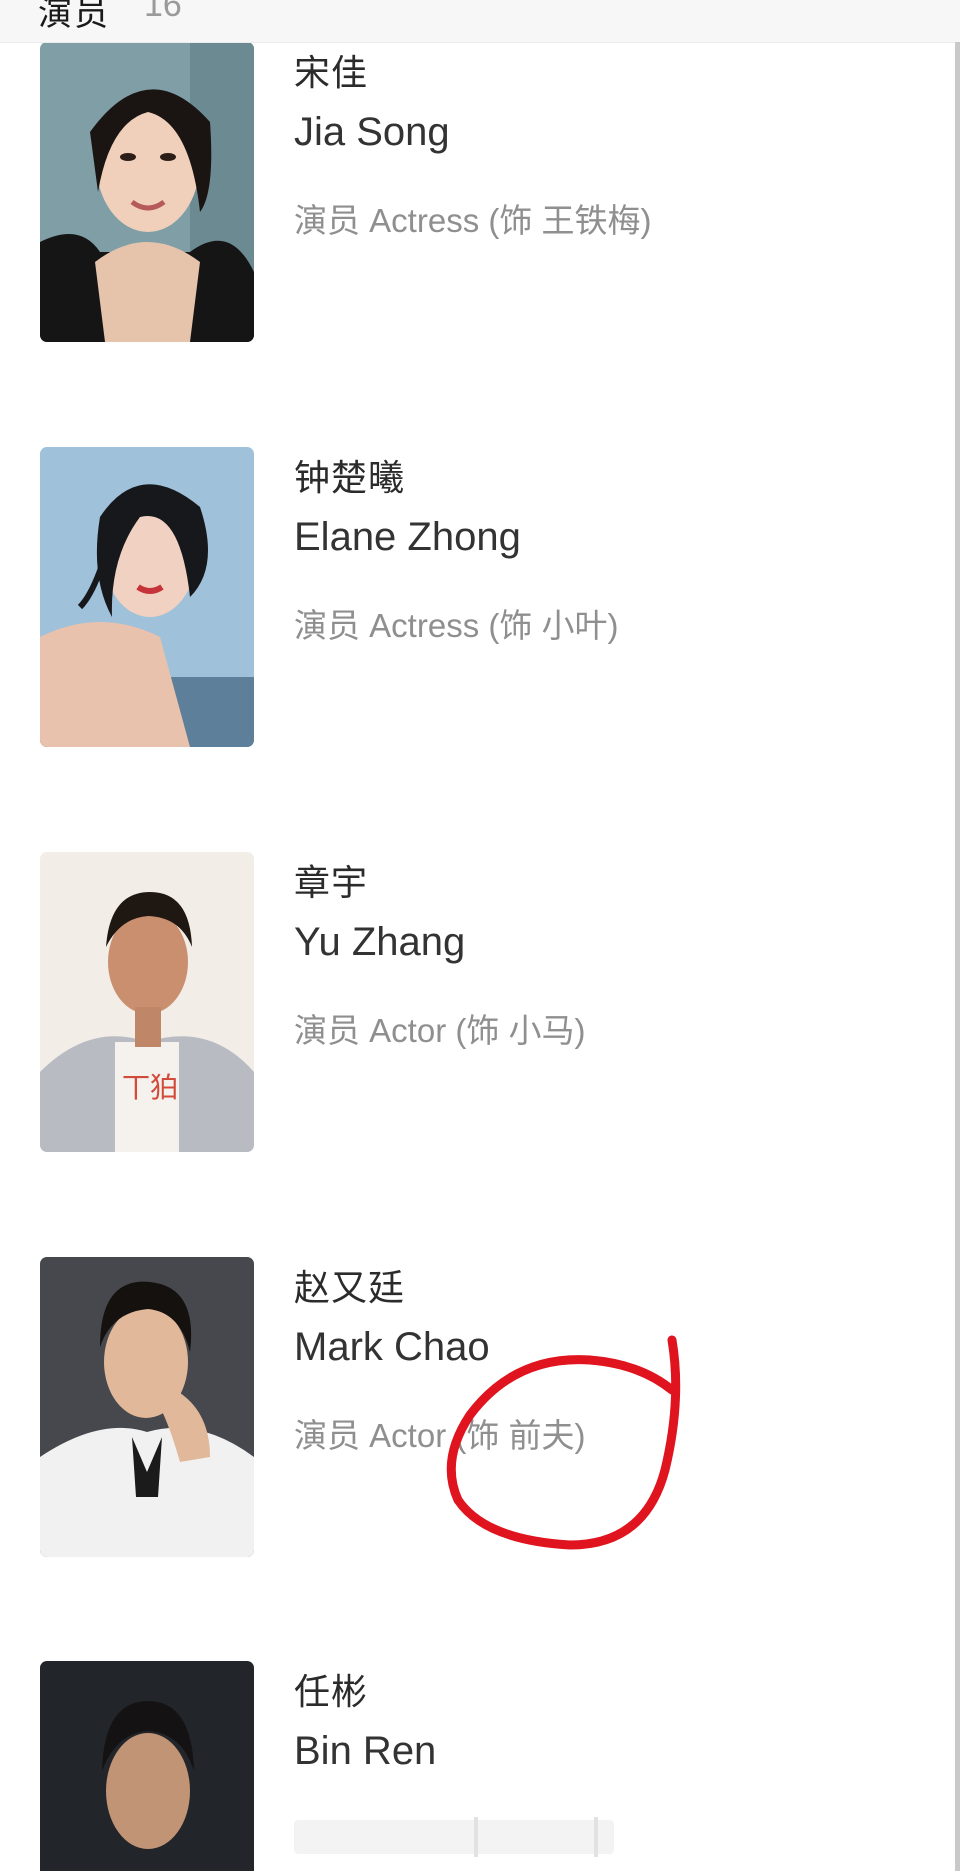 The image size is (960, 1871). I want to click on cast-name-english: Yu Zhang, so click(380, 942).